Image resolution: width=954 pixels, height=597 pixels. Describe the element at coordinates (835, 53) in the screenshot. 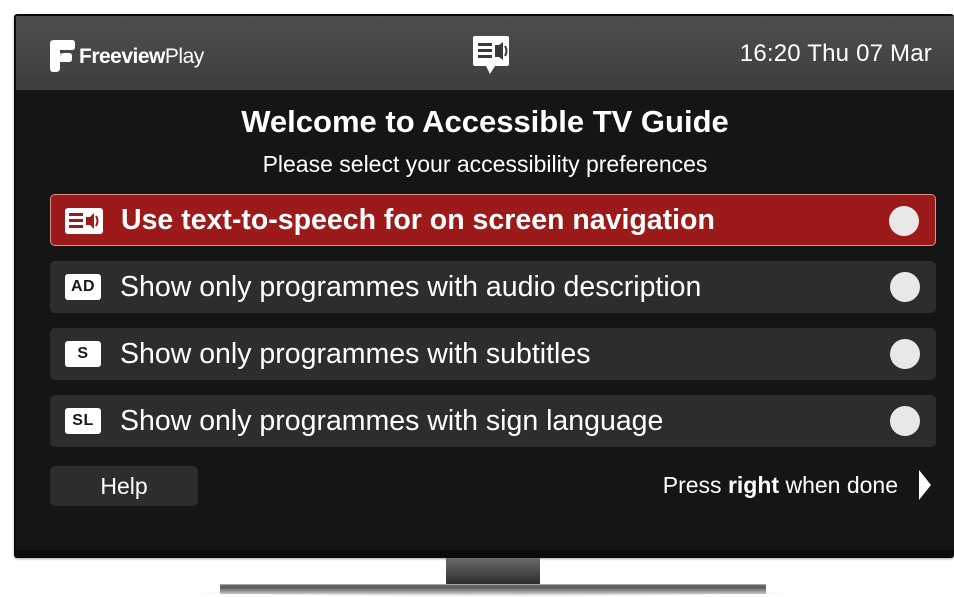

I see `clock-datetime: 16:20 Thu 07 Mar` at that location.